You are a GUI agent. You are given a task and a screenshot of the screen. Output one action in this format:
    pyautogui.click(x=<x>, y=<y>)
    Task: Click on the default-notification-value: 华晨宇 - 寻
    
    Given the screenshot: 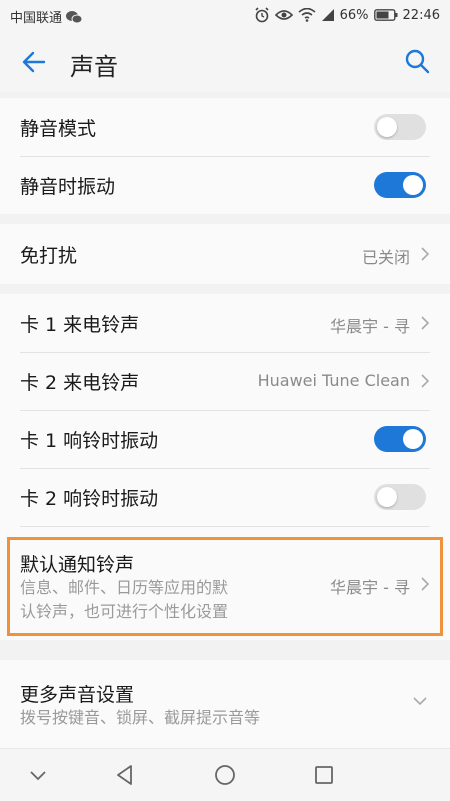 What is the action you would take?
    pyautogui.click(x=370, y=587)
    